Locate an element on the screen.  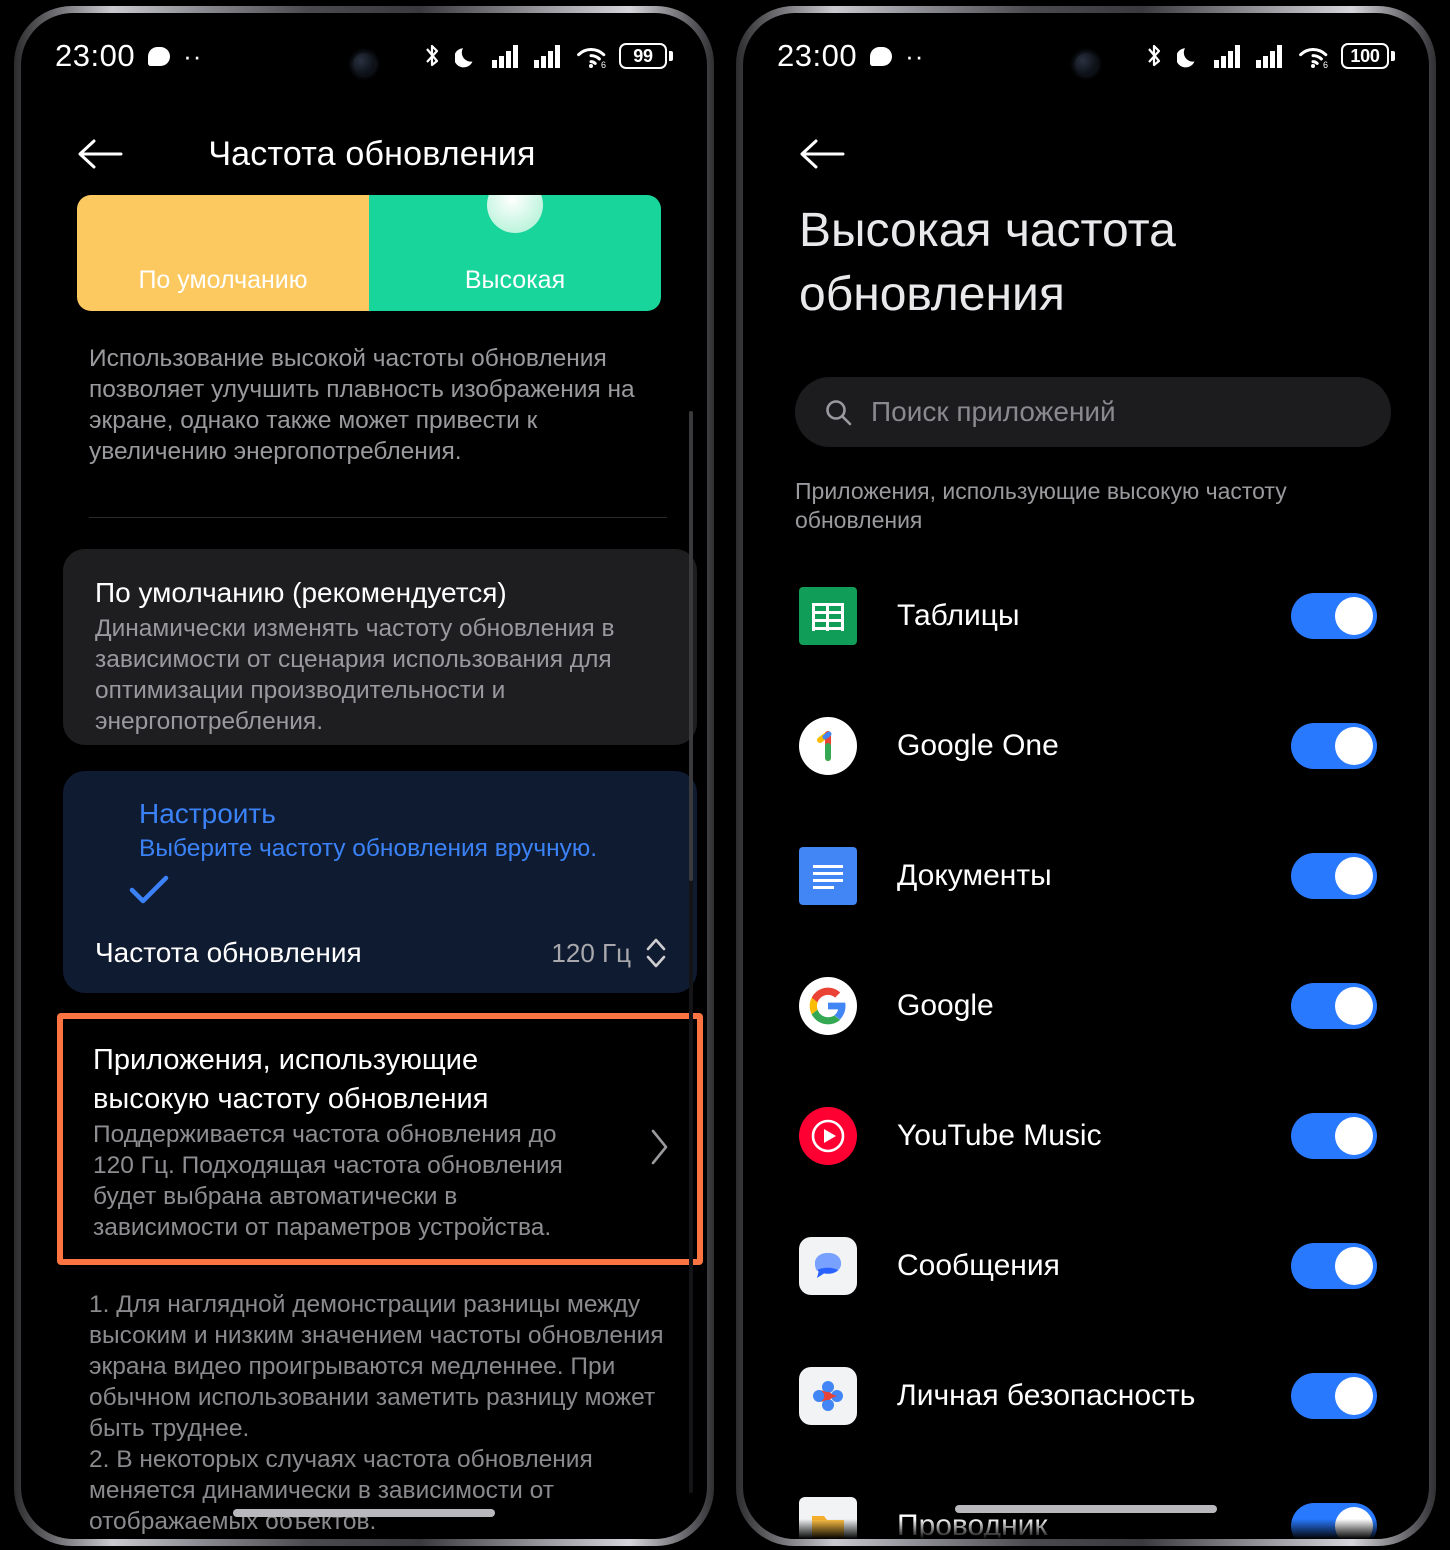
refresh-rate-row-value: 120 Гц is located at coordinates (591, 952).